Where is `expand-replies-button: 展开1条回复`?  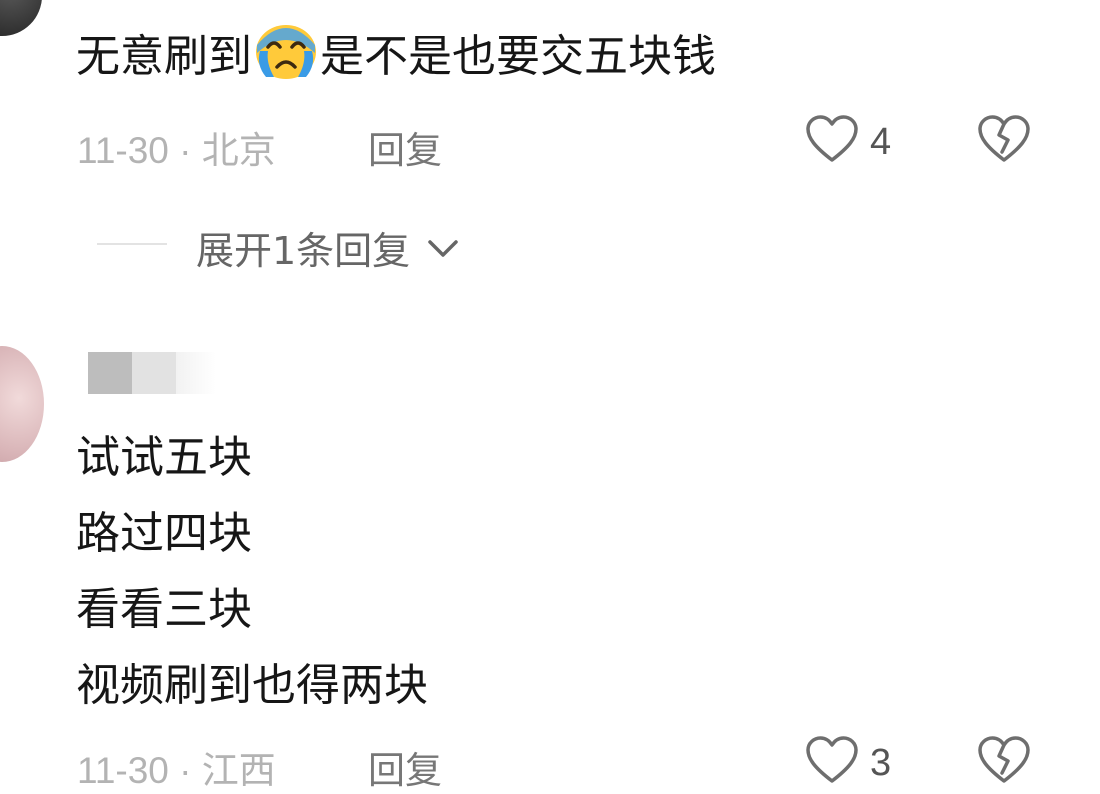
expand-replies-button: 展开1条回复 is located at coordinates (328, 247).